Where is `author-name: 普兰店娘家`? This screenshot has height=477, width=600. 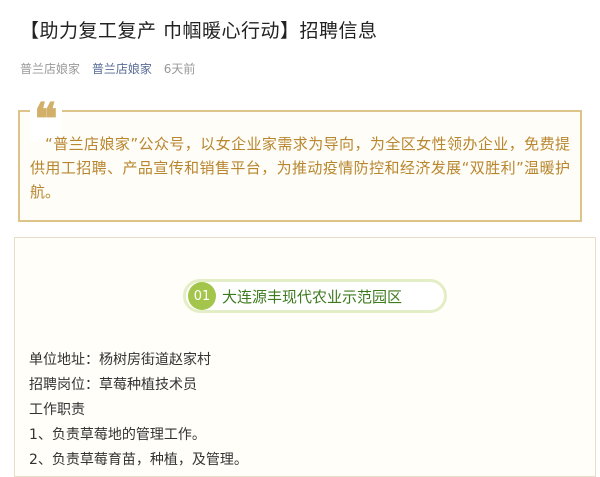 author-name: 普兰店娘家 is located at coordinates (50, 69).